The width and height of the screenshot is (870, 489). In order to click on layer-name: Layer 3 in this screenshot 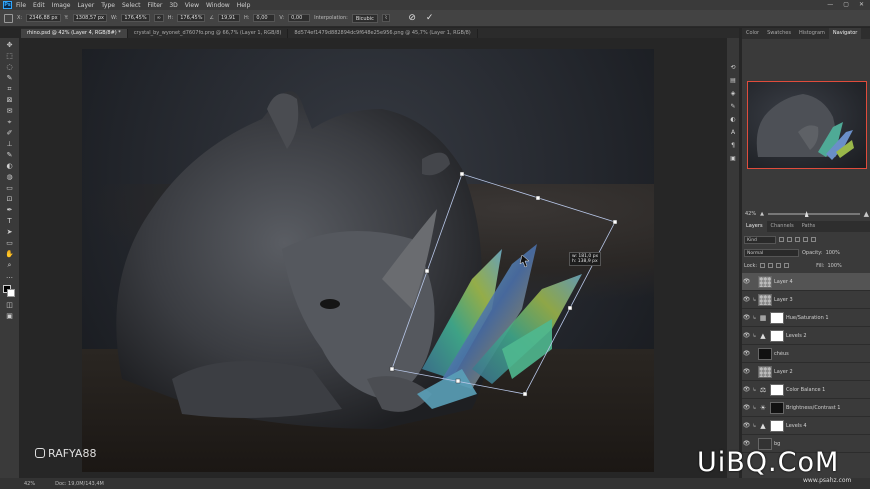, I will do `click(783, 300)`.